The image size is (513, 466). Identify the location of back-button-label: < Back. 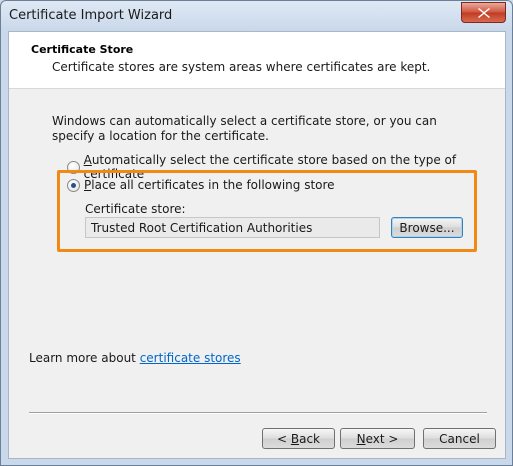
(298, 438).